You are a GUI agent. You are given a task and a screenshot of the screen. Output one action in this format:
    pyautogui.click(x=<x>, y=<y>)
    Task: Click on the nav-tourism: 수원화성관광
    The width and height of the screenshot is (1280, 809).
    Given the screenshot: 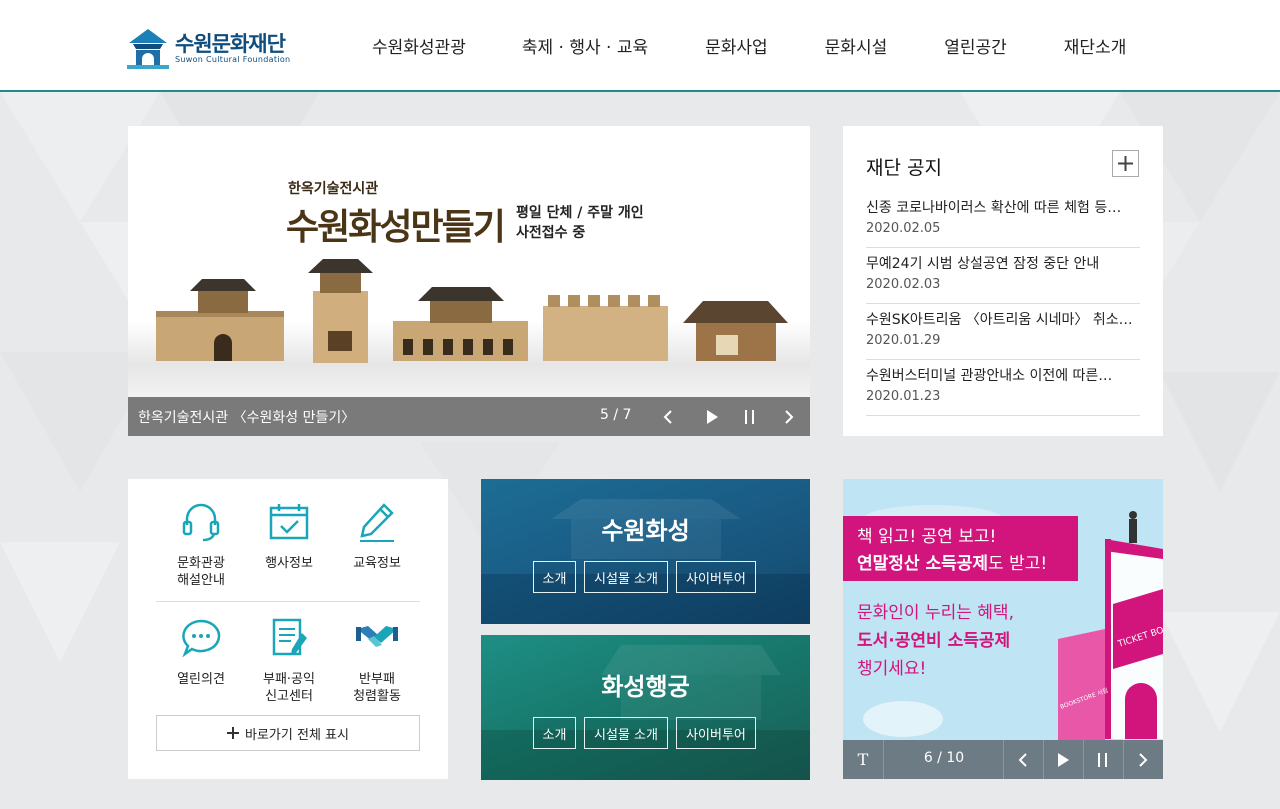 What is the action you would take?
    pyautogui.click(x=419, y=45)
    